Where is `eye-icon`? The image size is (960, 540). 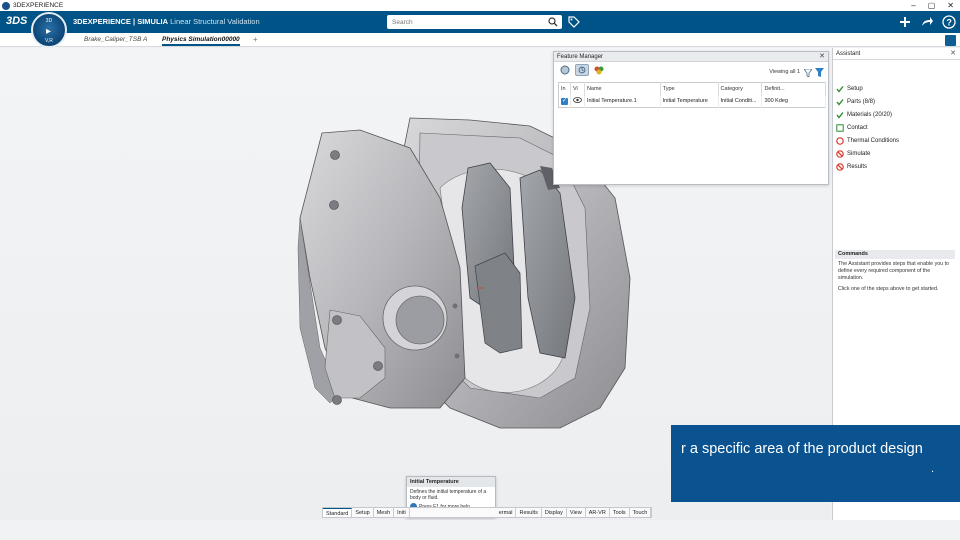
eye-icon is located at coordinates (577, 100).